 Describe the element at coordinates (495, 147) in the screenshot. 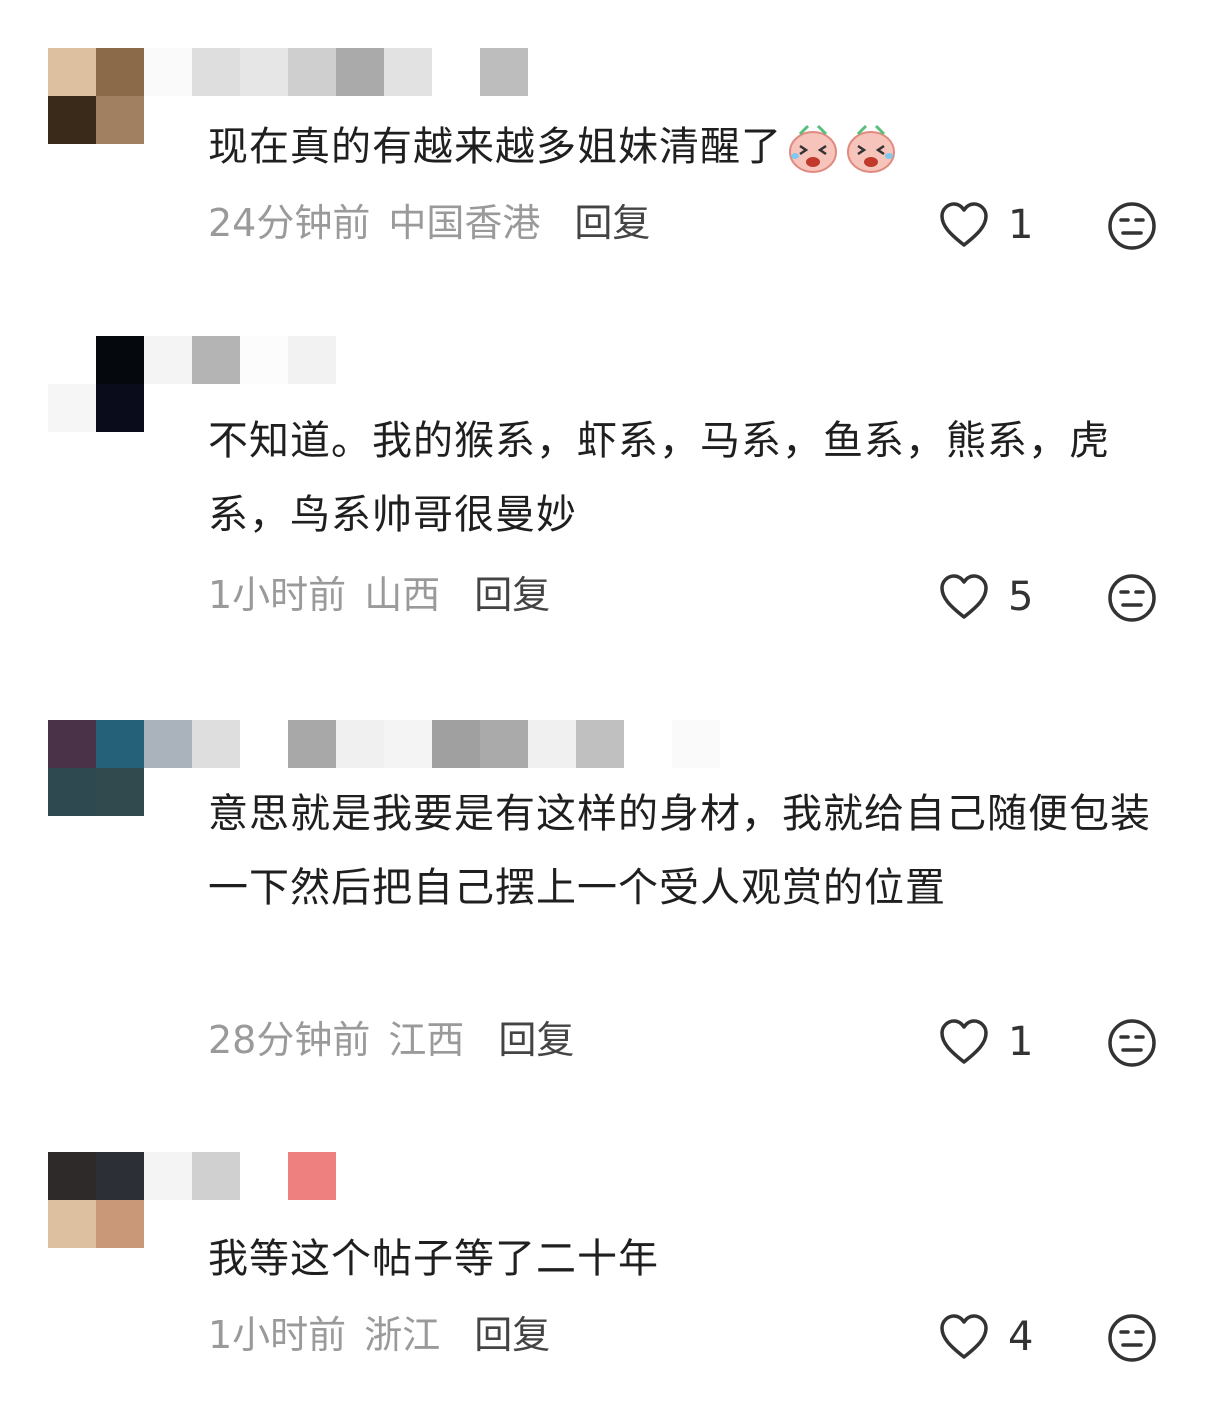

I see `comment-text-content: 现在真的有越来越多姐妹清醒了` at that location.